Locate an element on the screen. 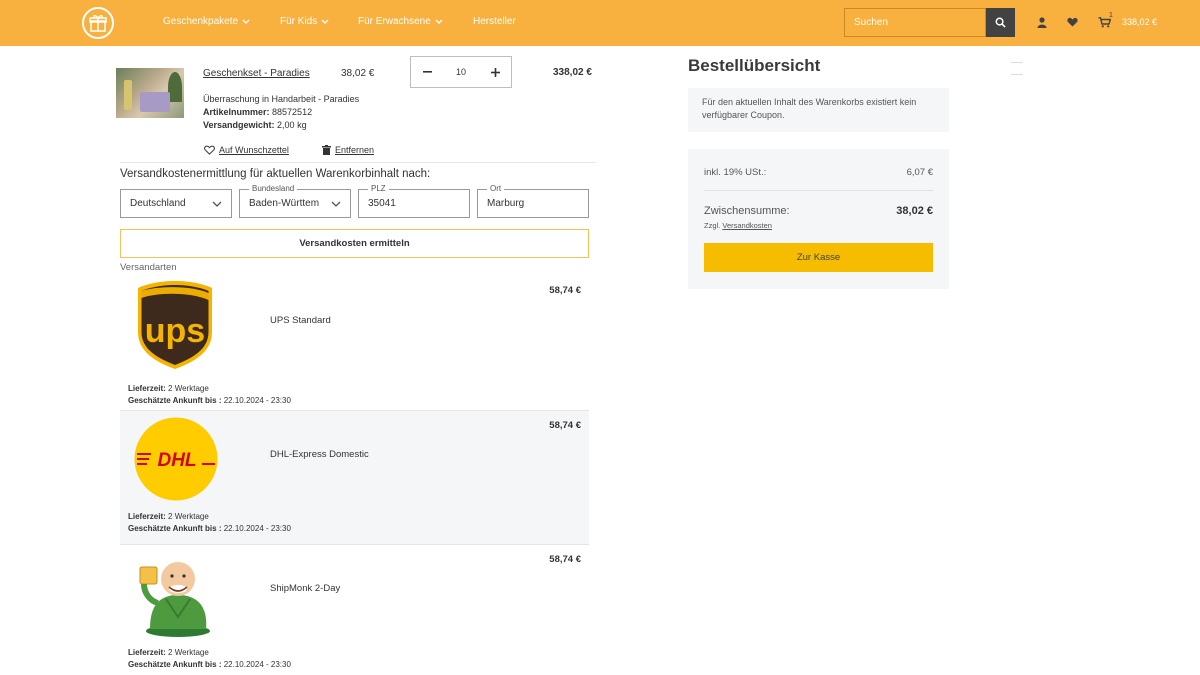  nav-label: Für Erwachsene is located at coordinates (394, 21).